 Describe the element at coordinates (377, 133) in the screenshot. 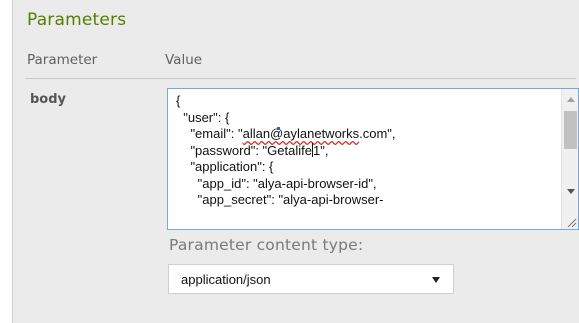

I see `code-line: .com",` at that location.